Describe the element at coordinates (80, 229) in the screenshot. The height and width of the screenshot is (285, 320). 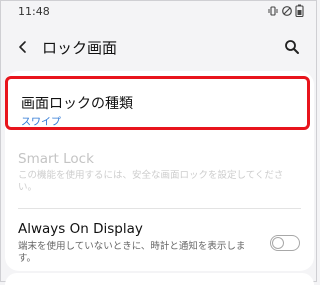
I see `always-on-display-title: Always On Display` at that location.